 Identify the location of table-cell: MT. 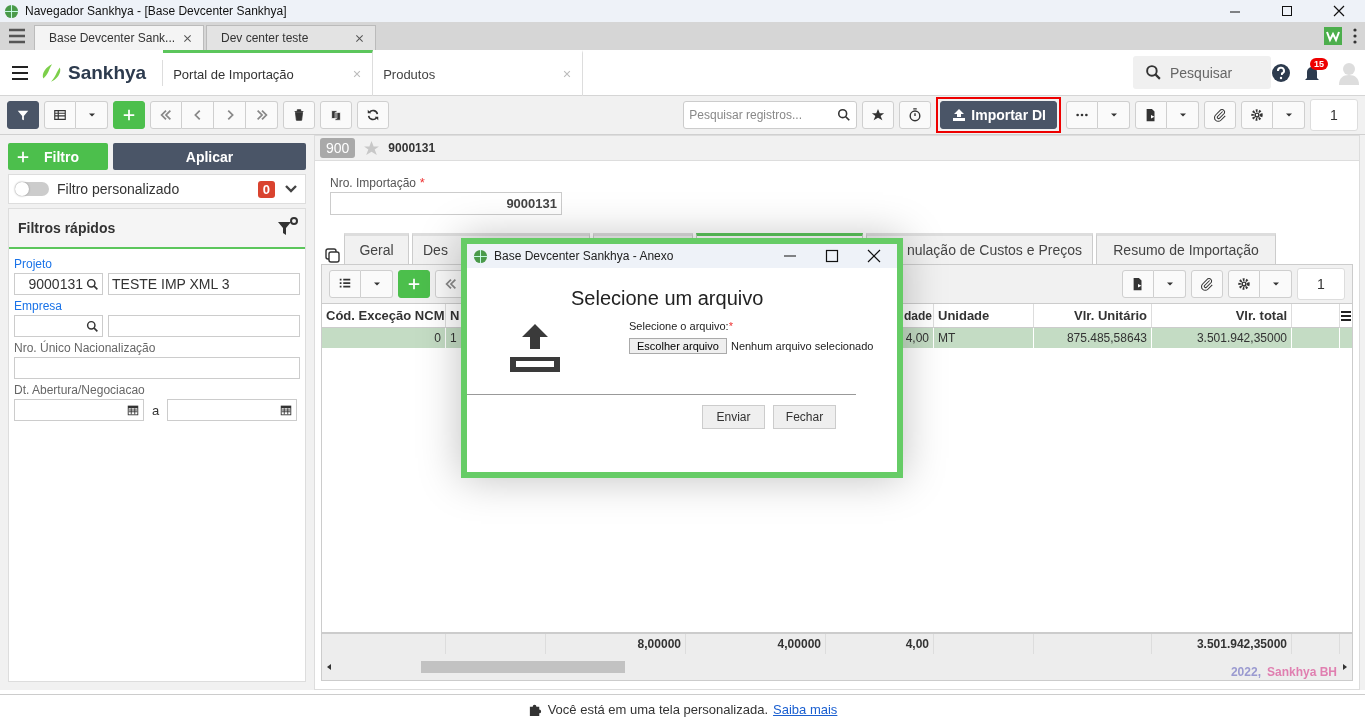
(984, 338).